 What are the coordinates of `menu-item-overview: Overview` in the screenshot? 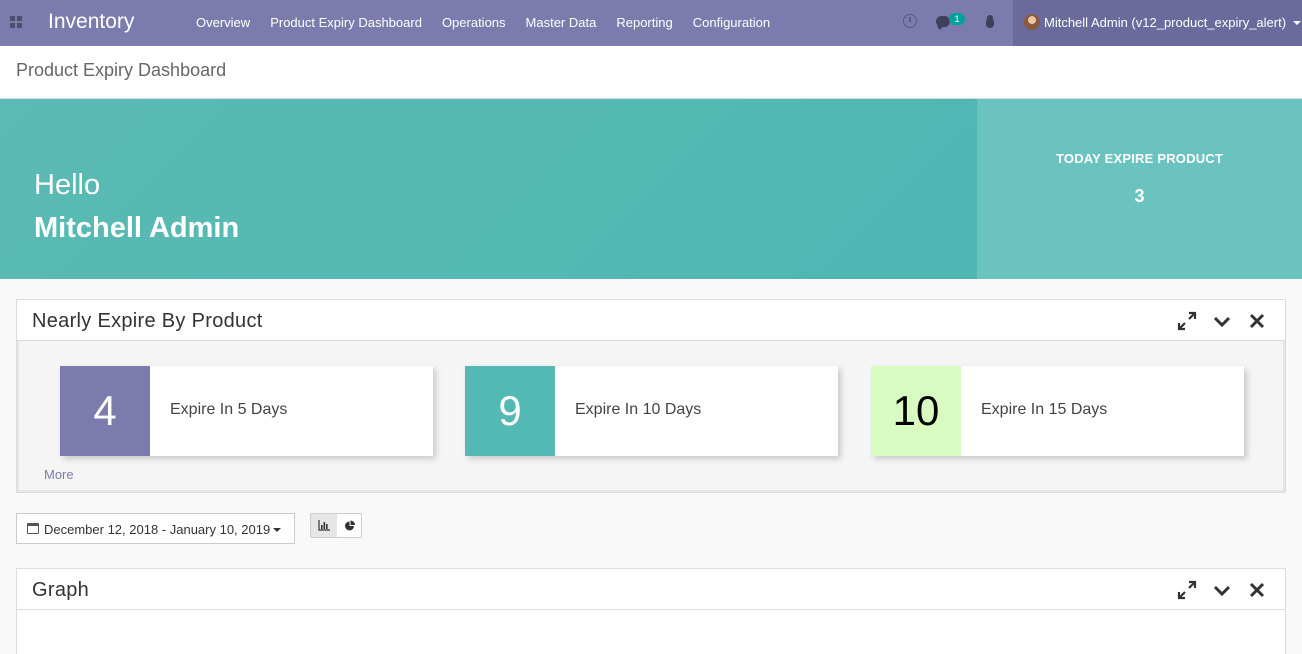 It's located at (223, 23).